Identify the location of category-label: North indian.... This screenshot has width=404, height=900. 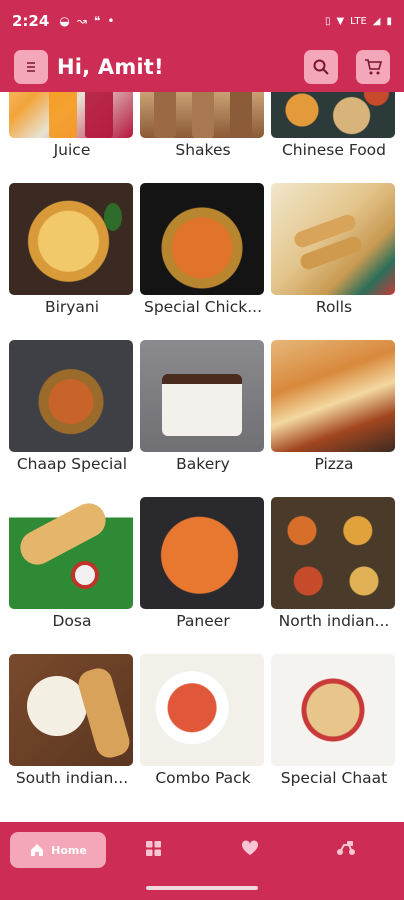
(334, 621).